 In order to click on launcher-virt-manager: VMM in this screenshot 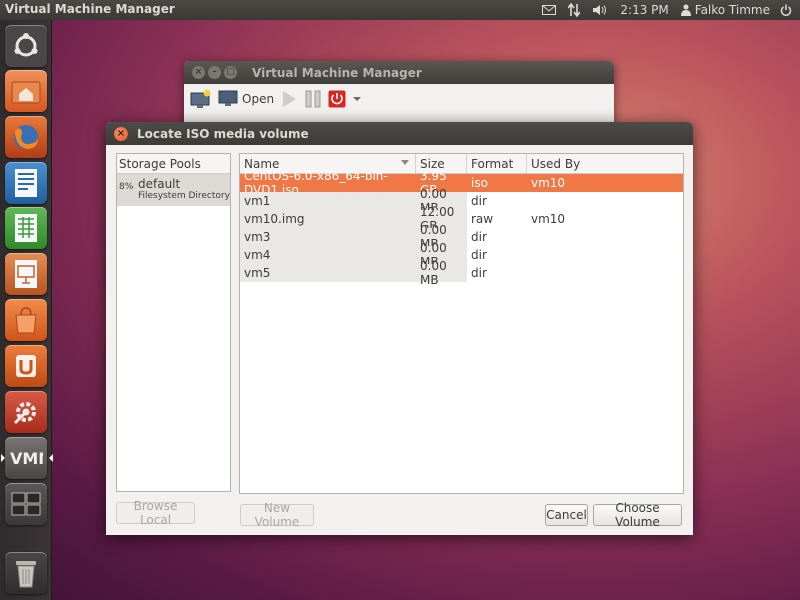, I will do `click(27, 458)`.